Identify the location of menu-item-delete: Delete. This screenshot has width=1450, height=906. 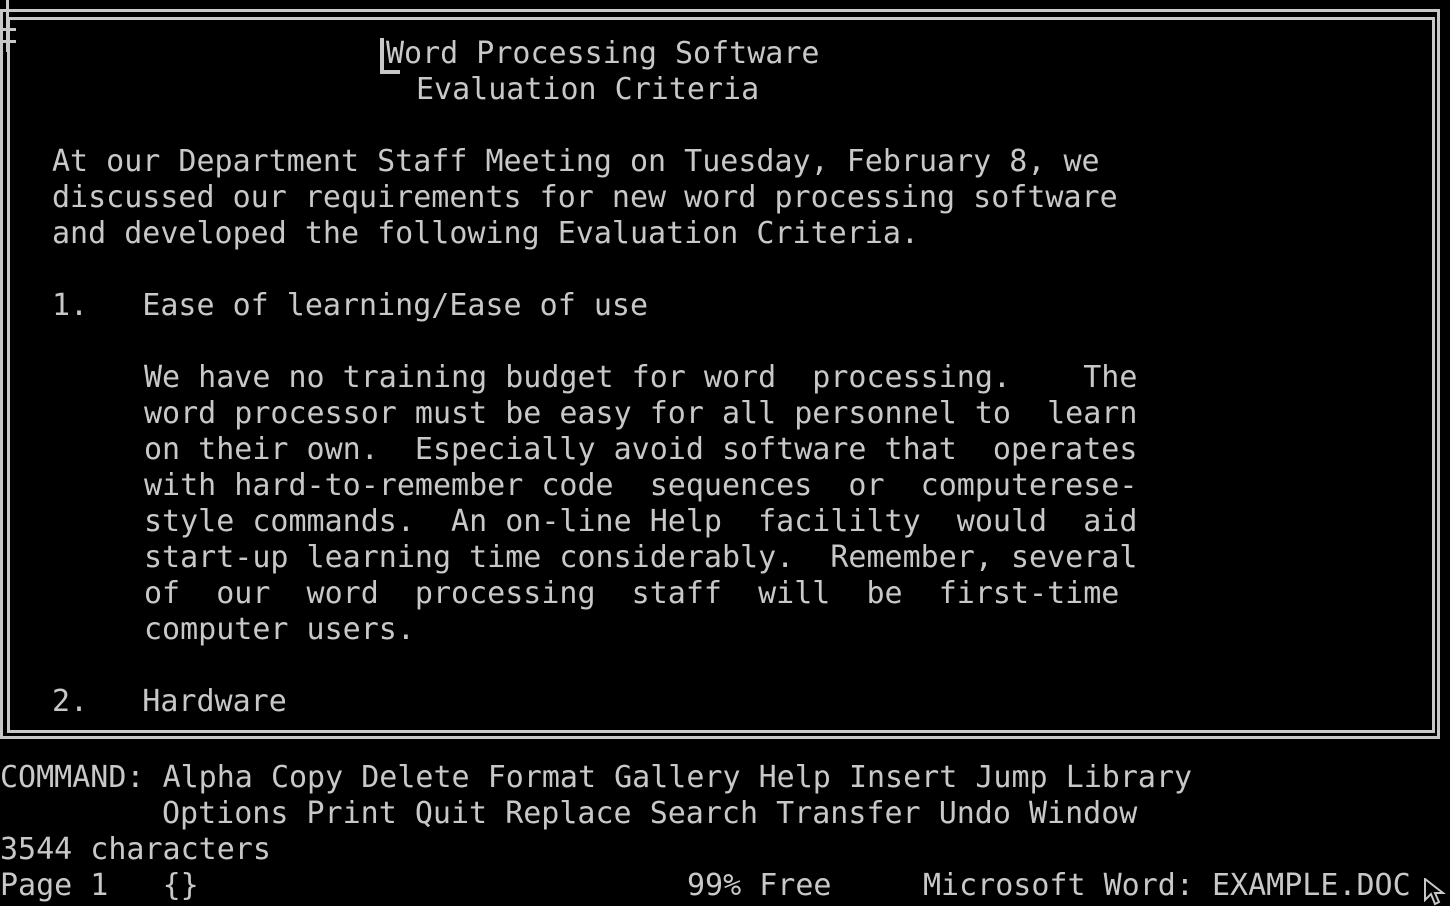
(415, 777).